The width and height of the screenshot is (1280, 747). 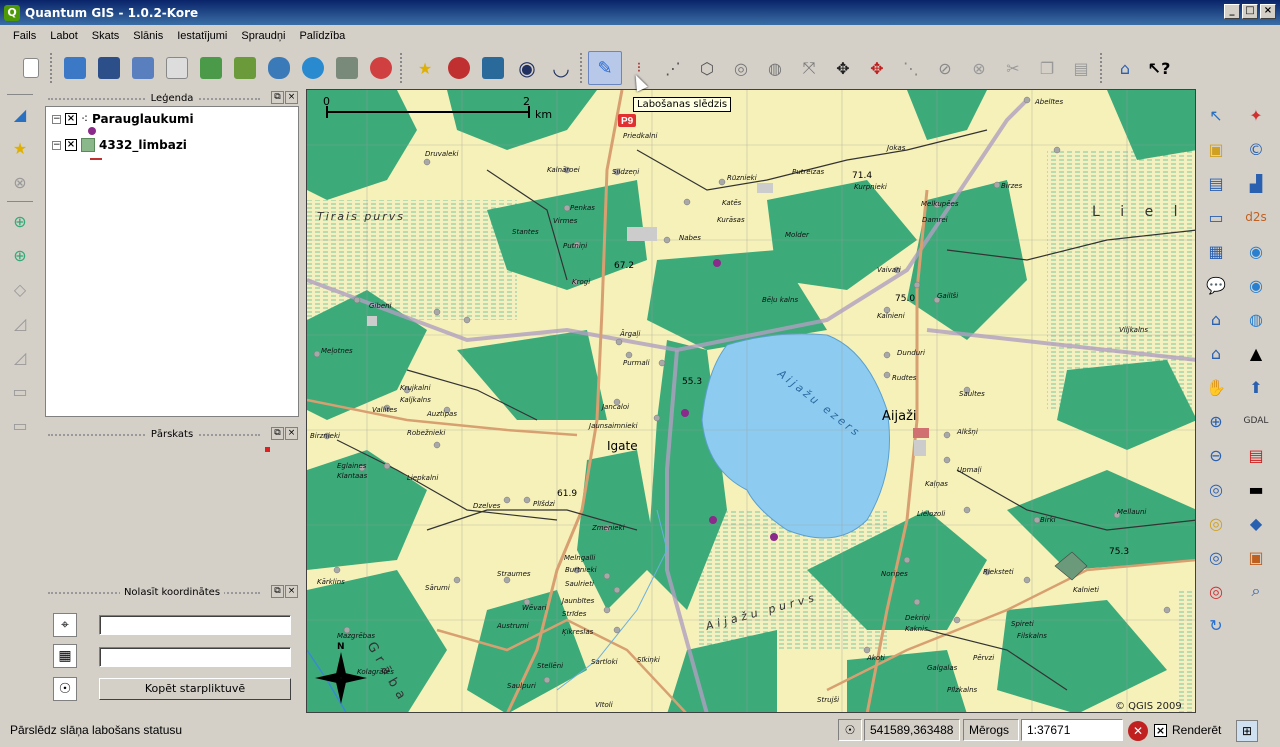 What do you see at coordinates (1216, 625) in the screenshot?
I see `refresh-button: ↻` at bounding box center [1216, 625].